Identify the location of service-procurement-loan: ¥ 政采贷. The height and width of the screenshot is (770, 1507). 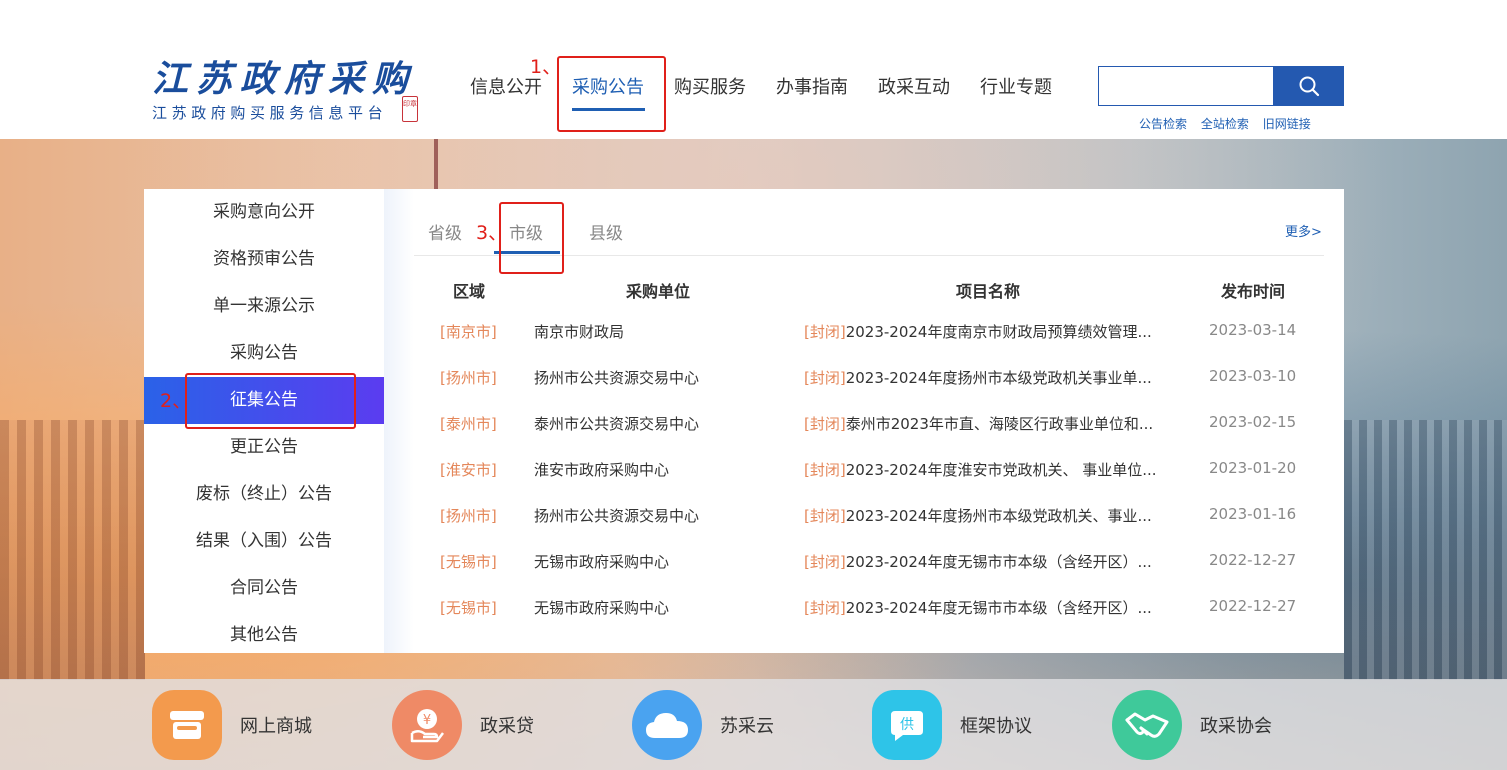
(463, 724).